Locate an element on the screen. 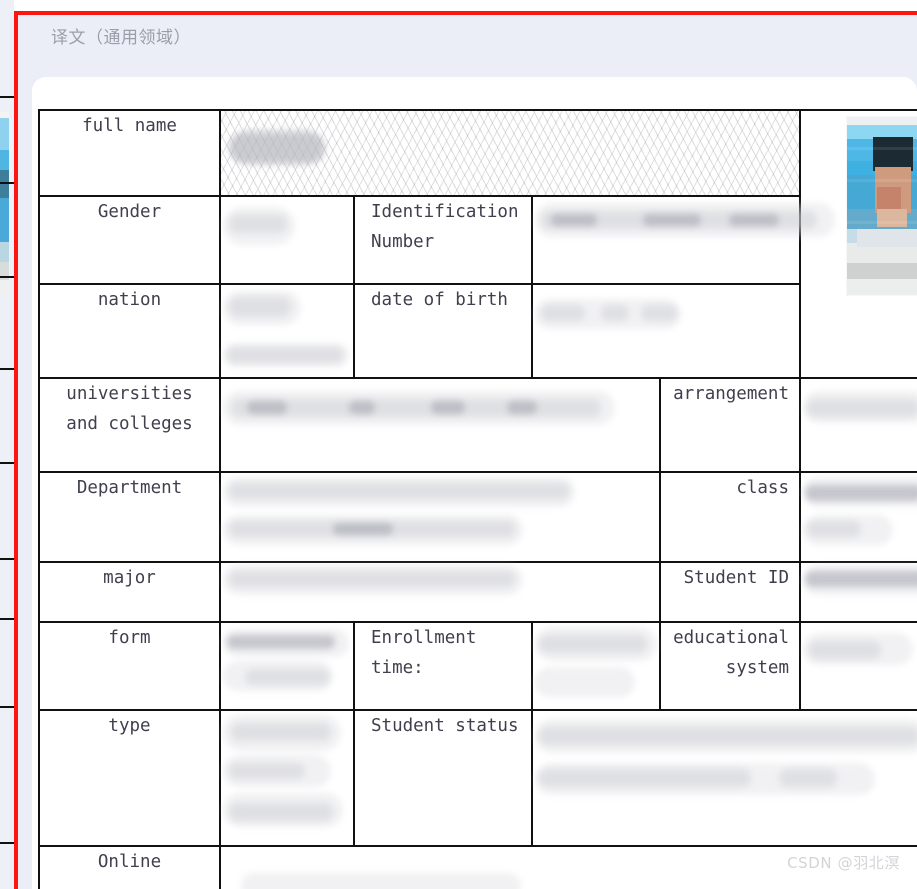 Image resolution: width=917 pixels, height=889 pixels. value-student-status is located at coordinates (724, 778).